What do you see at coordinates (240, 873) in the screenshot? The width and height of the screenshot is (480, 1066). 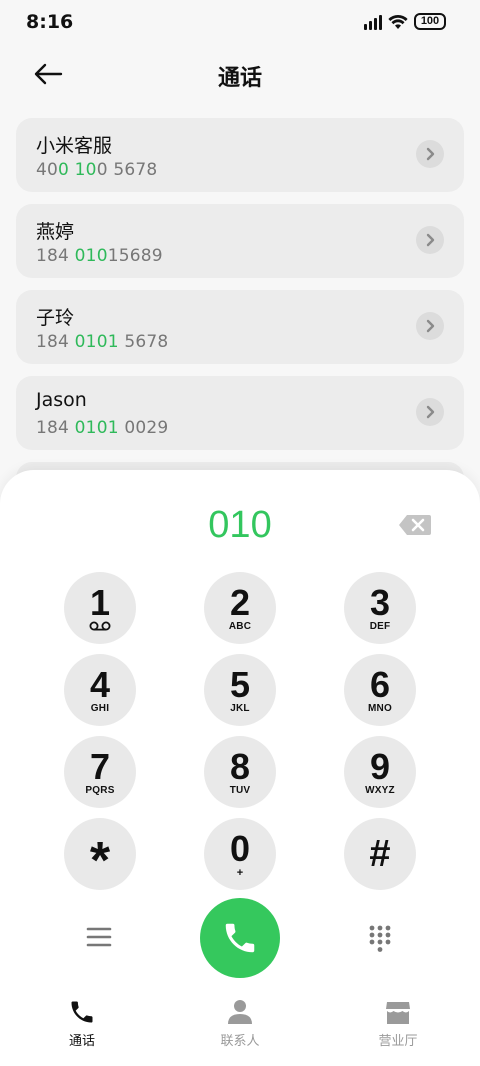 I see `key-letters: +` at bounding box center [240, 873].